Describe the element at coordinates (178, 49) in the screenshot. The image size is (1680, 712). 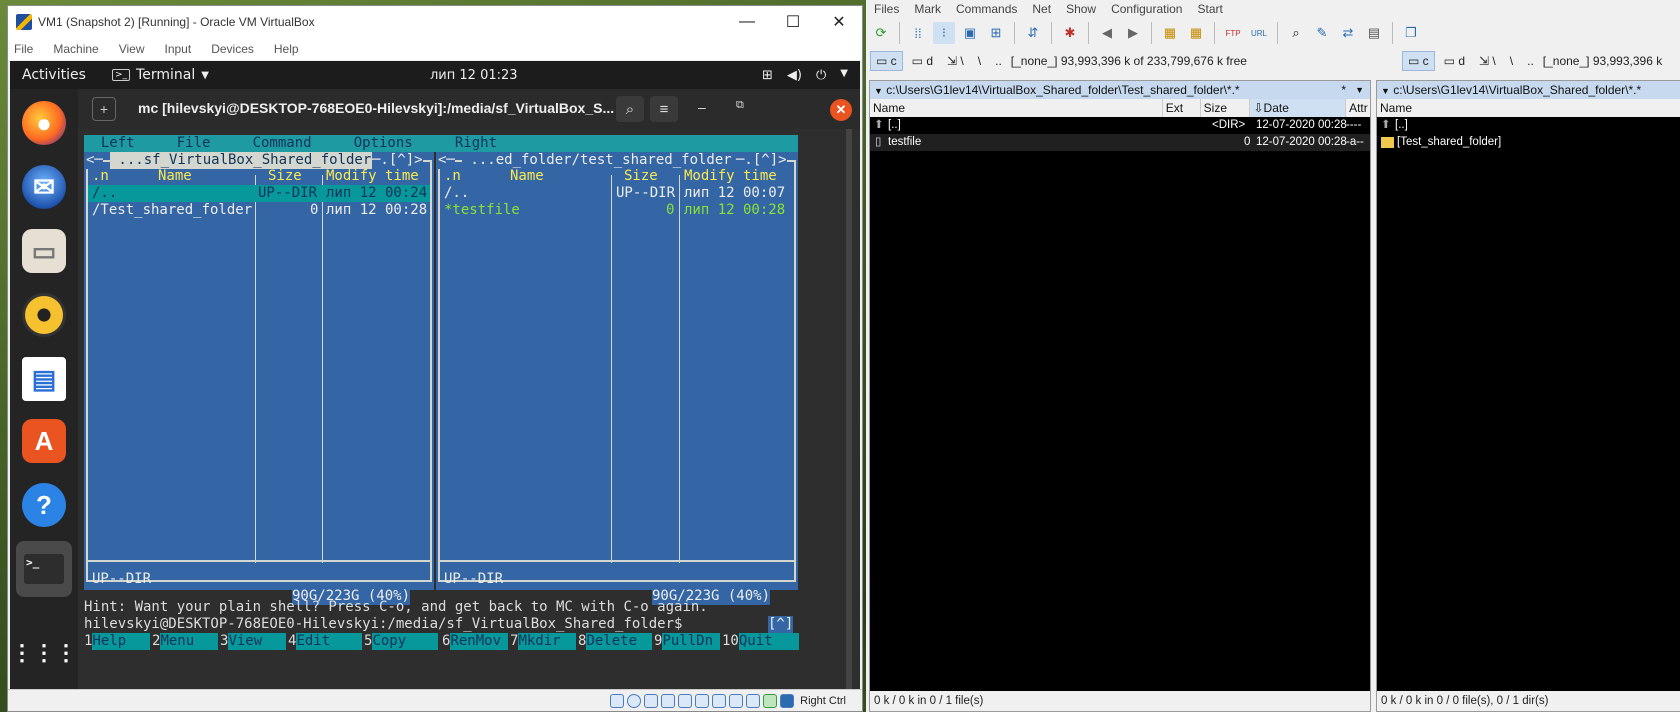
I see `menu-input: Input` at that location.